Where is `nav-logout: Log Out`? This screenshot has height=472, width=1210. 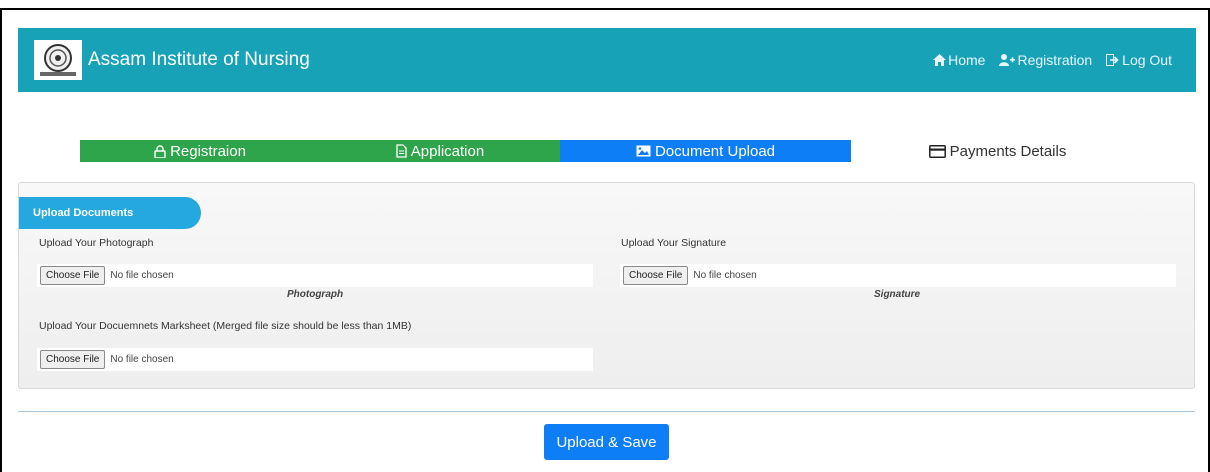 nav-logout: Log Out is located at coordinates (1139, 60).